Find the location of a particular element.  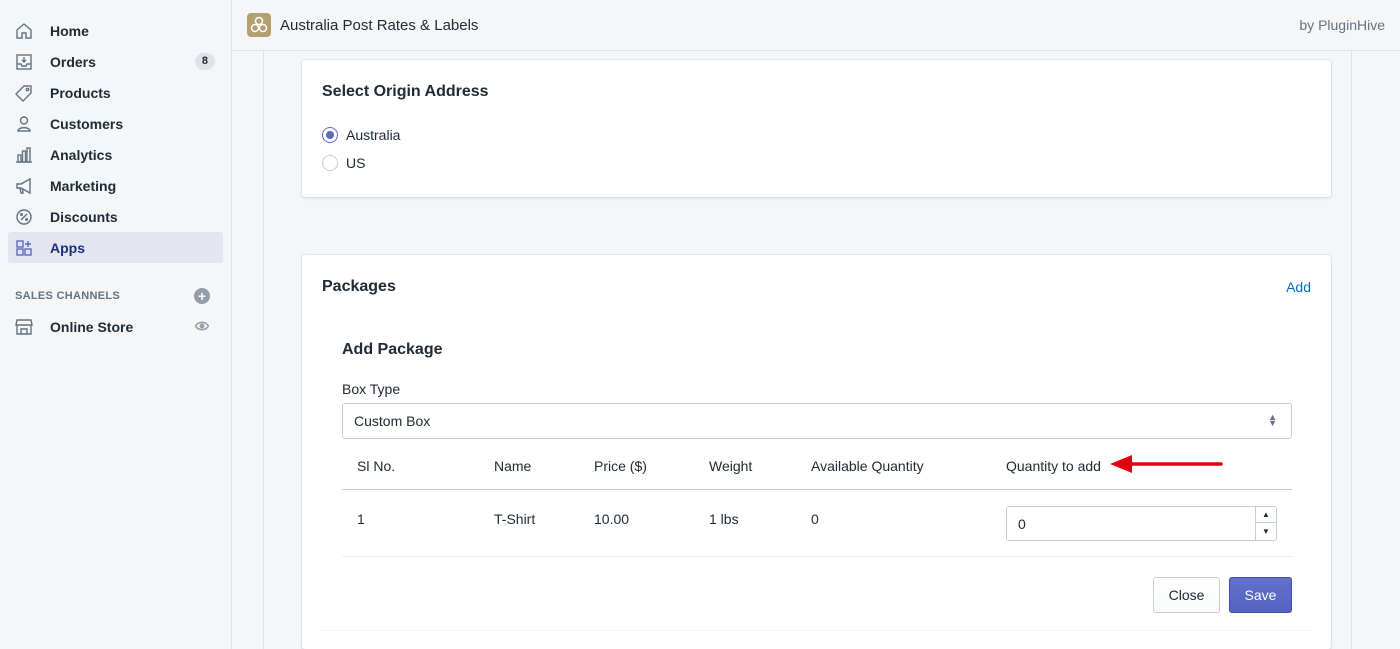

packages-title: Packages is located at coordinates (359, 286).